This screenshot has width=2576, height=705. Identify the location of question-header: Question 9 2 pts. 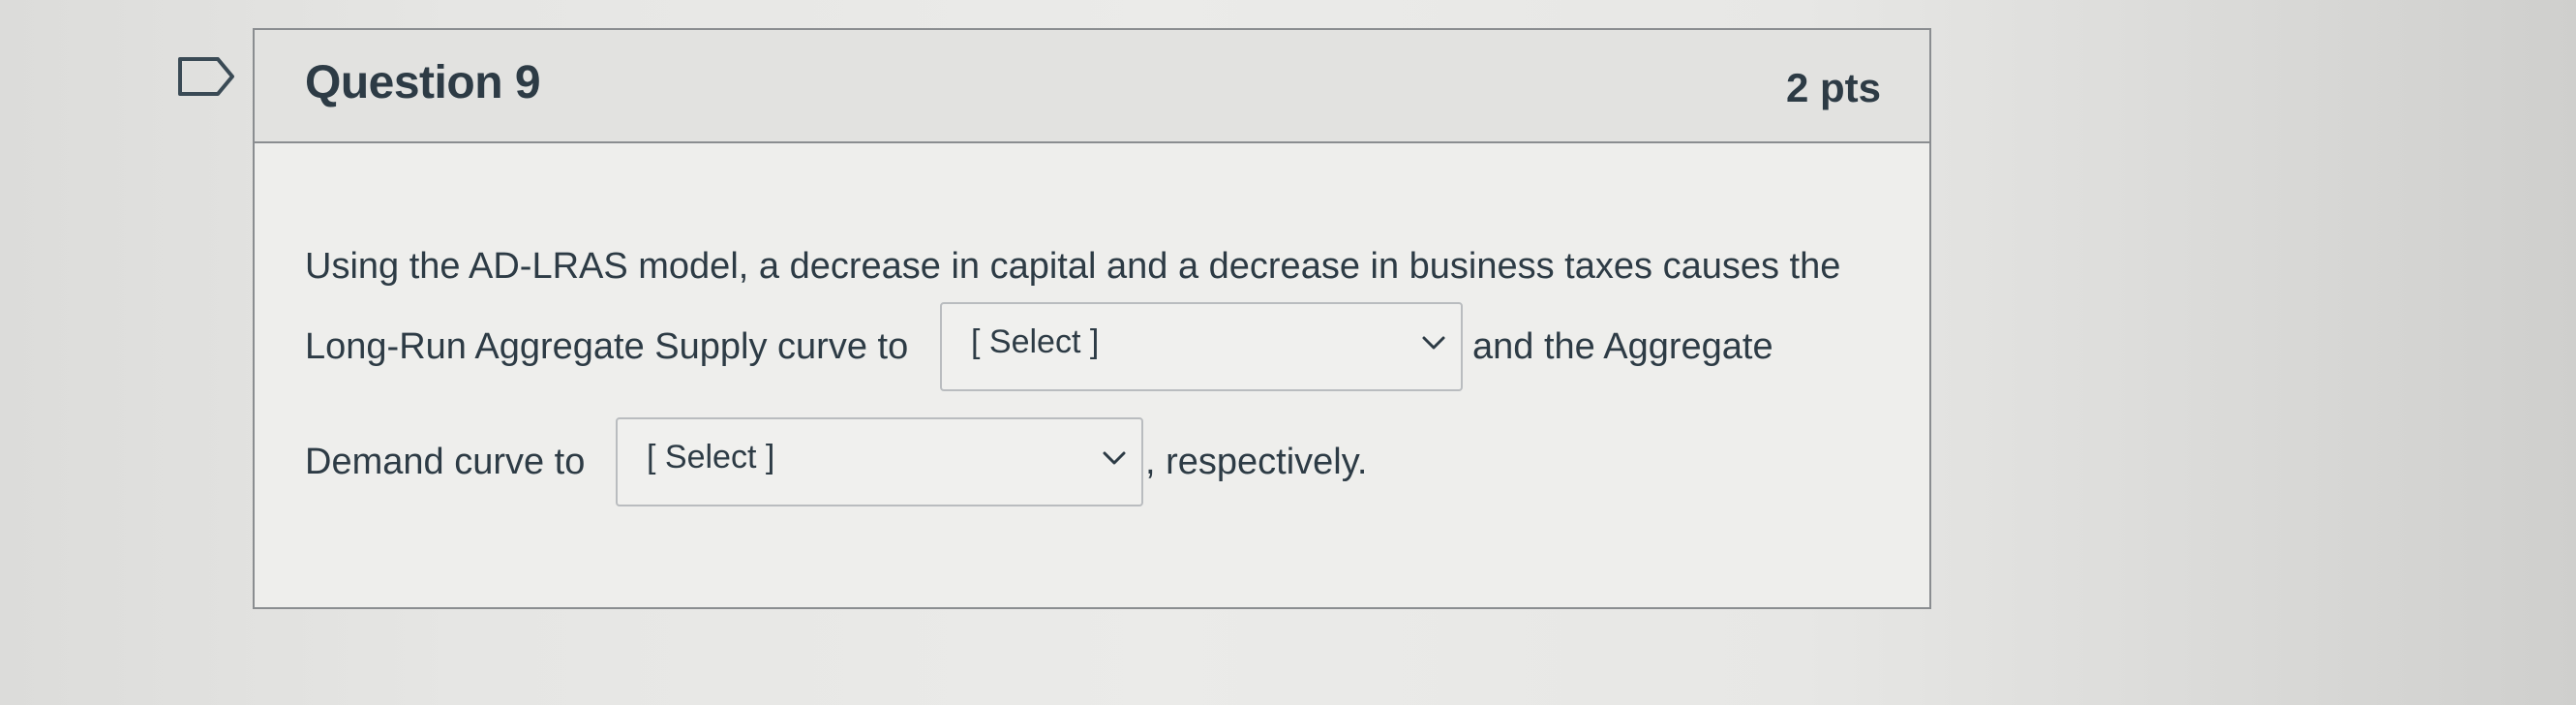
(1092, 86).